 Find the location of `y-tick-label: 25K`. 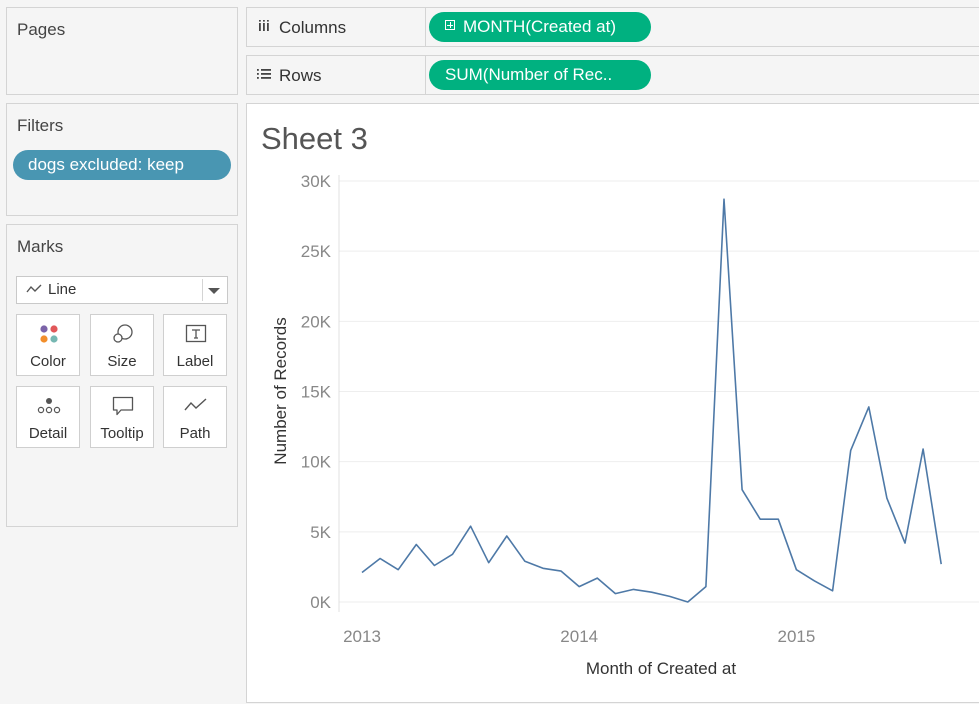

y-tick-label: 25K is located at coordinates (316, 251).